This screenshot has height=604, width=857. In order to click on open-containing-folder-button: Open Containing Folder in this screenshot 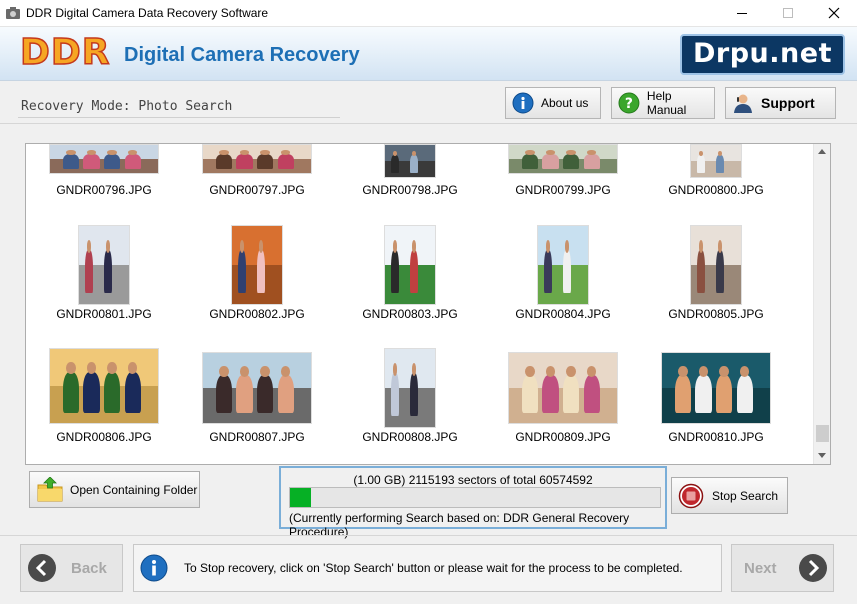, I will do `click(114, 489)`.